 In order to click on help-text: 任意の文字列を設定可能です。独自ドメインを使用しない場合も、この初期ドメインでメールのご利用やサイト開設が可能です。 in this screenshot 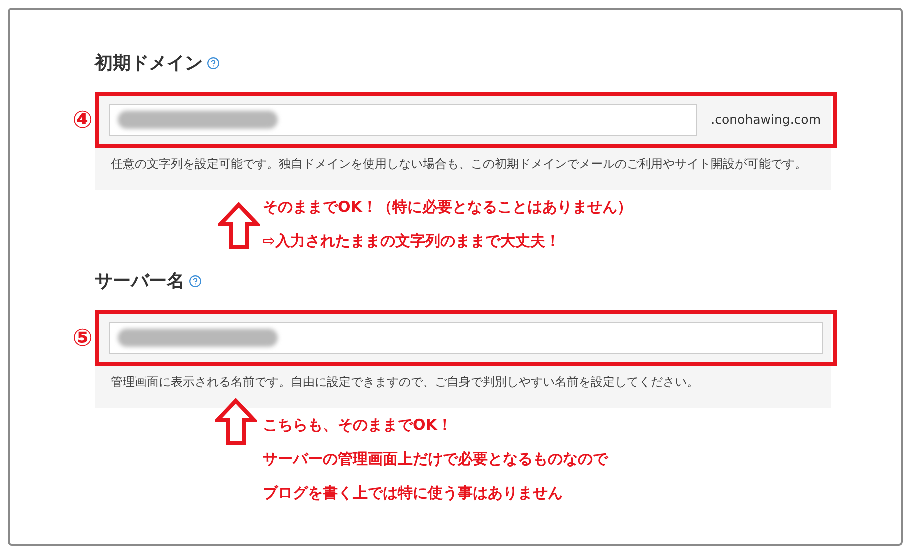, I will do `click(459, 164)`.